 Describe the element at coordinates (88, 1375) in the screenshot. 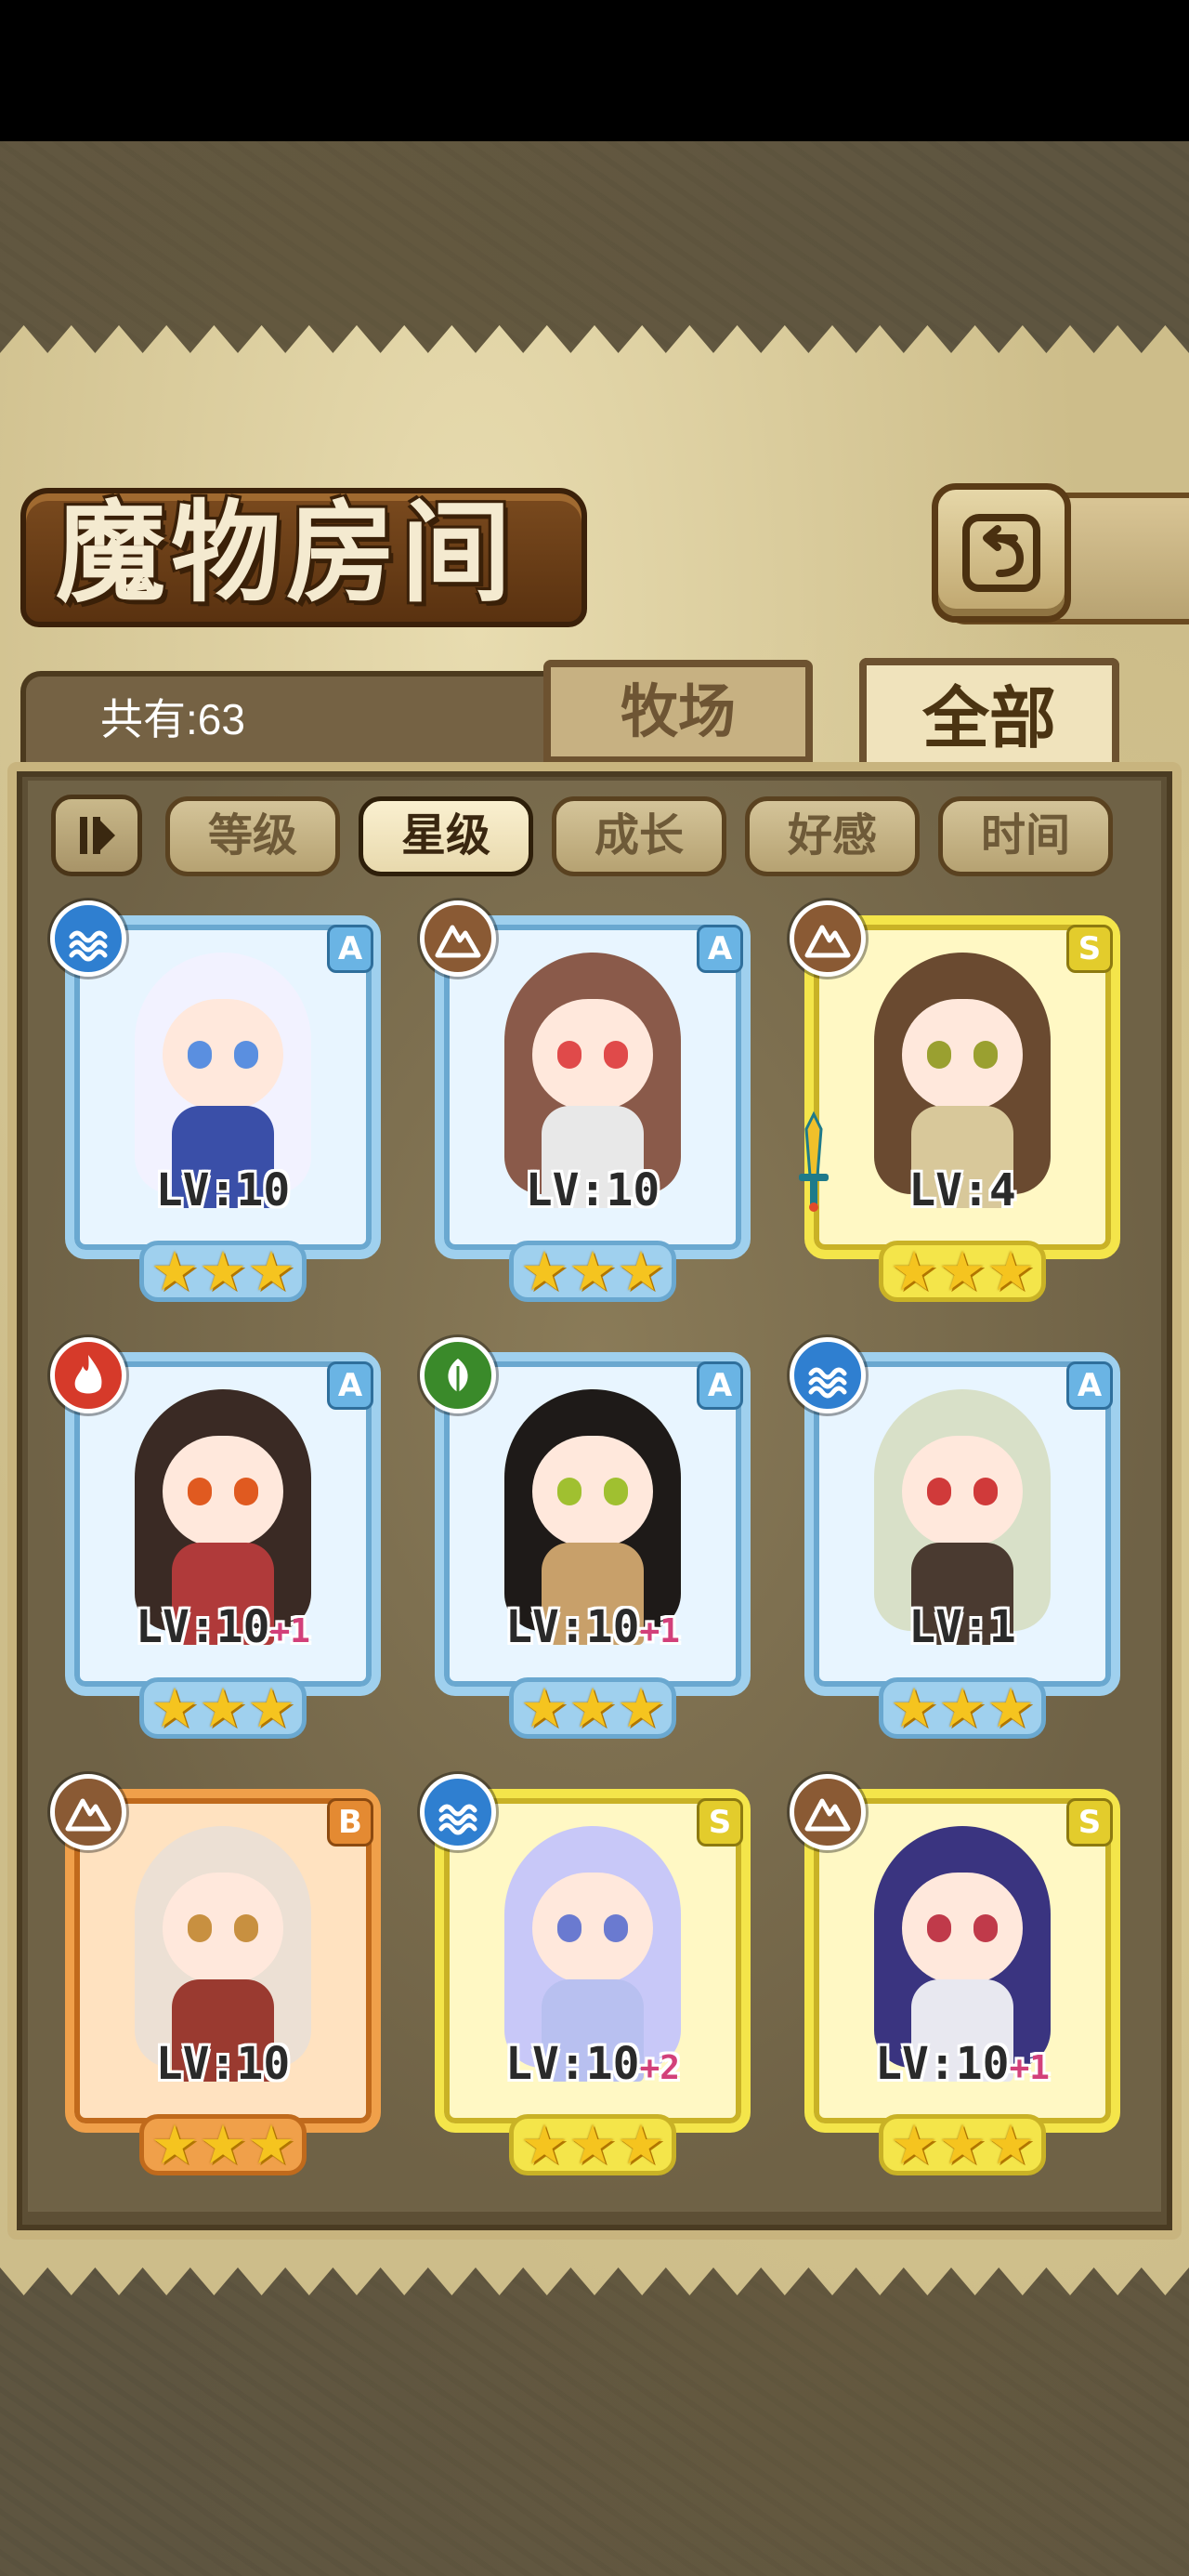

I see `fire-element-icon` at that location.